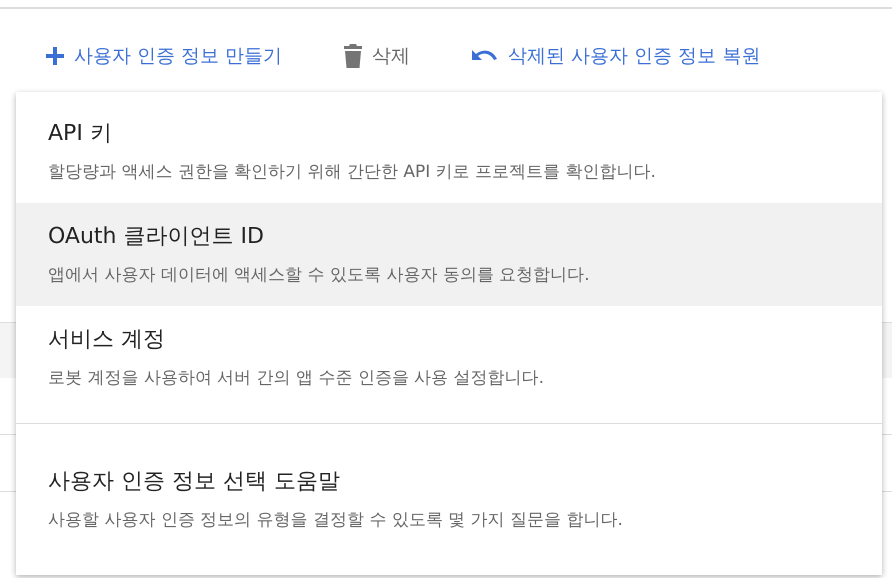 The height and width of the screenshot is (578, 892). I want to click on plus-icon, so click(55, 56).